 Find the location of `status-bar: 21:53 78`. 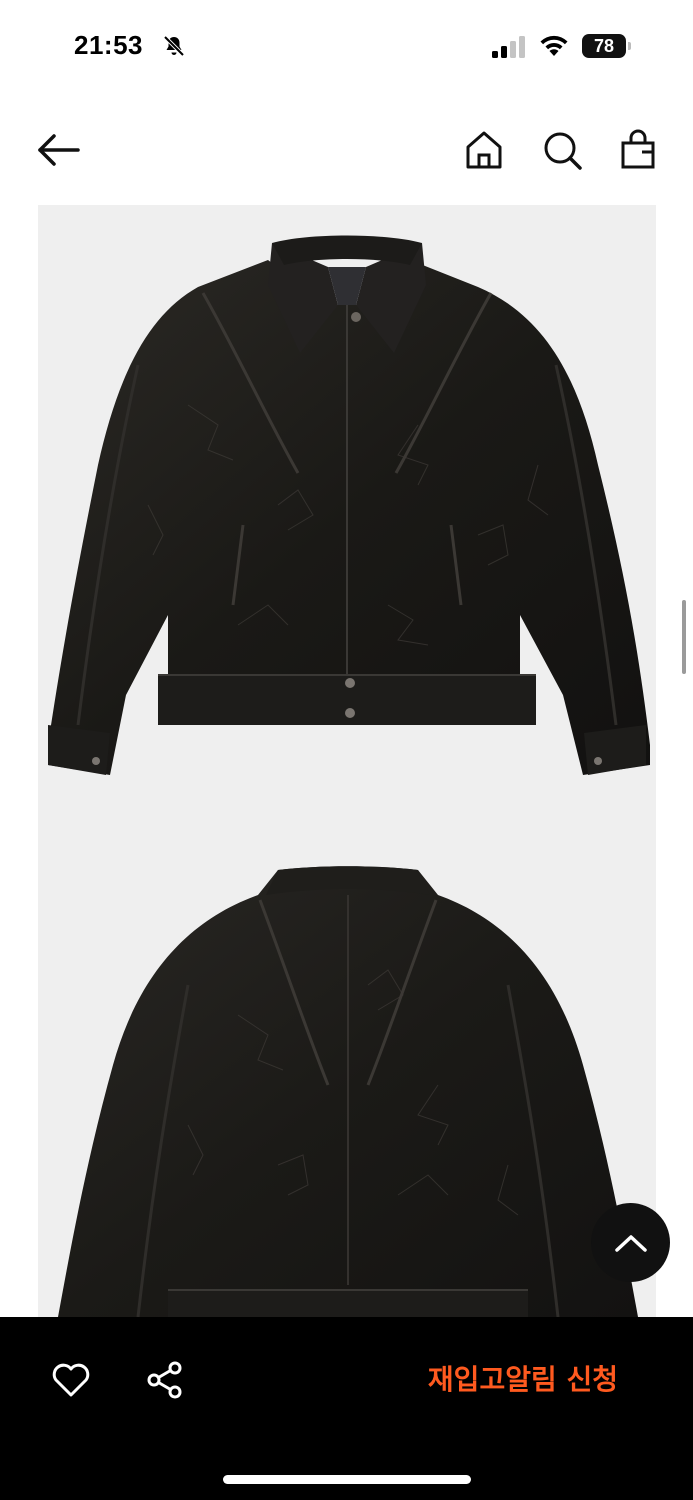

status-bar: 21:53 78 is located at coordinates (346, 48).